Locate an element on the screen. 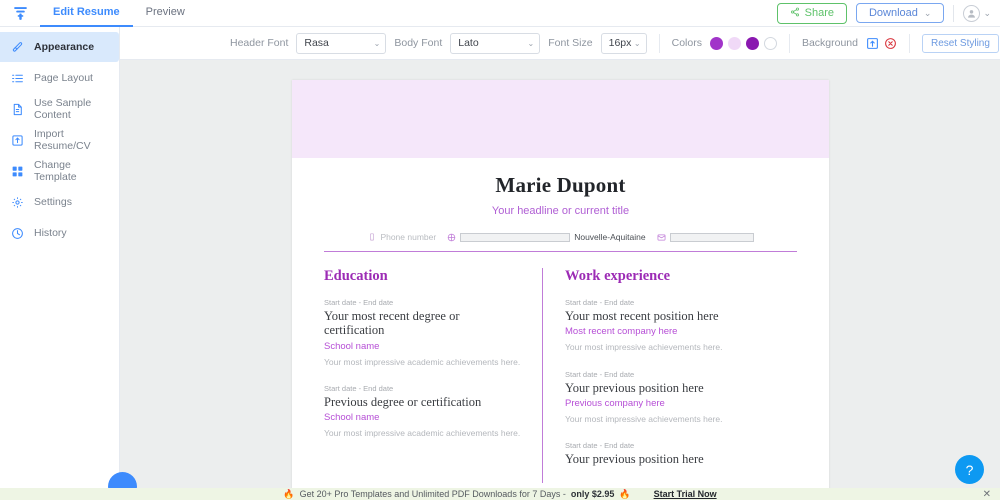 The image size is (1000, 500). grid-squares-icon is located at coordinates (17, 171).